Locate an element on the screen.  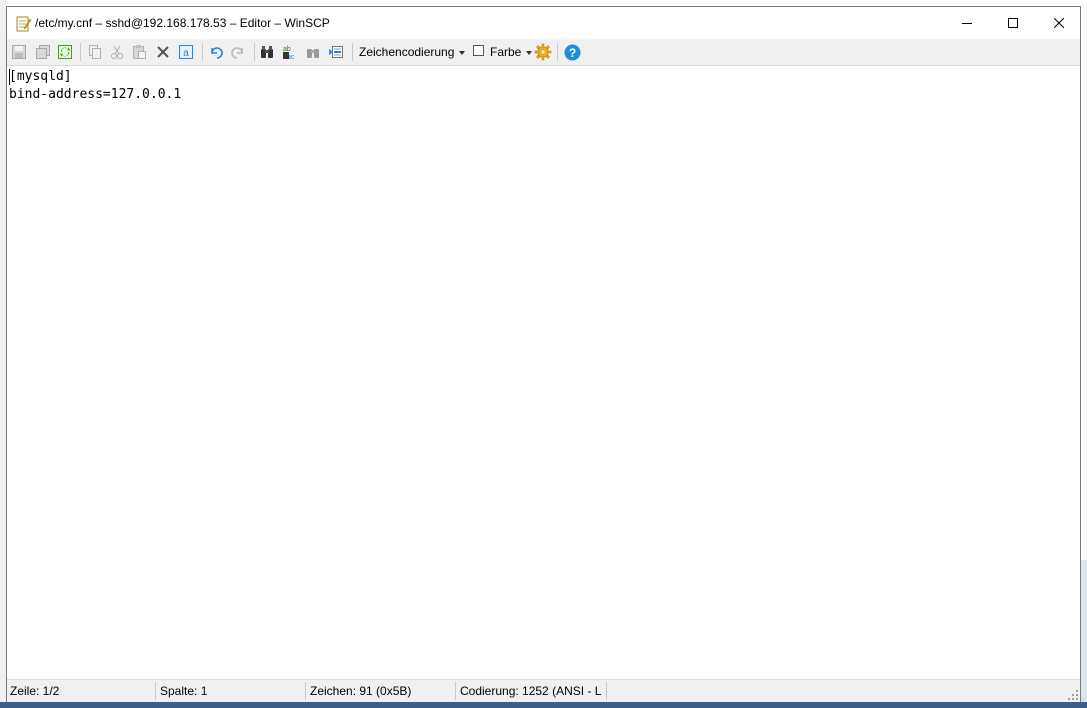
maximize-icon is located at coordinates (1013, 23).